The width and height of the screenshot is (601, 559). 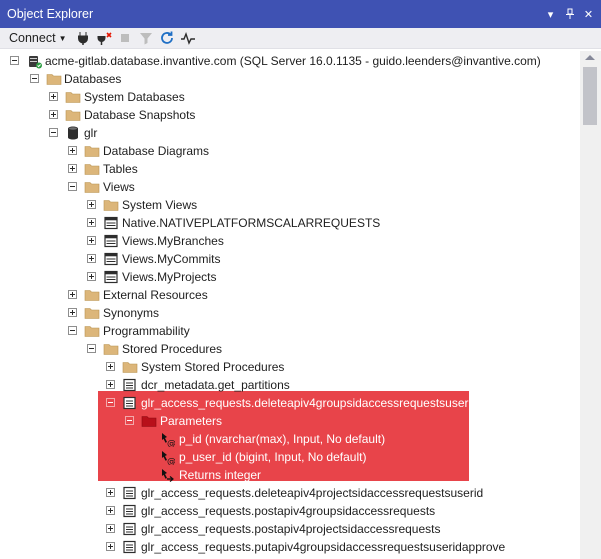 I want to click on tree-node-view: Views.MyCommits, so click(x=290, y=259).